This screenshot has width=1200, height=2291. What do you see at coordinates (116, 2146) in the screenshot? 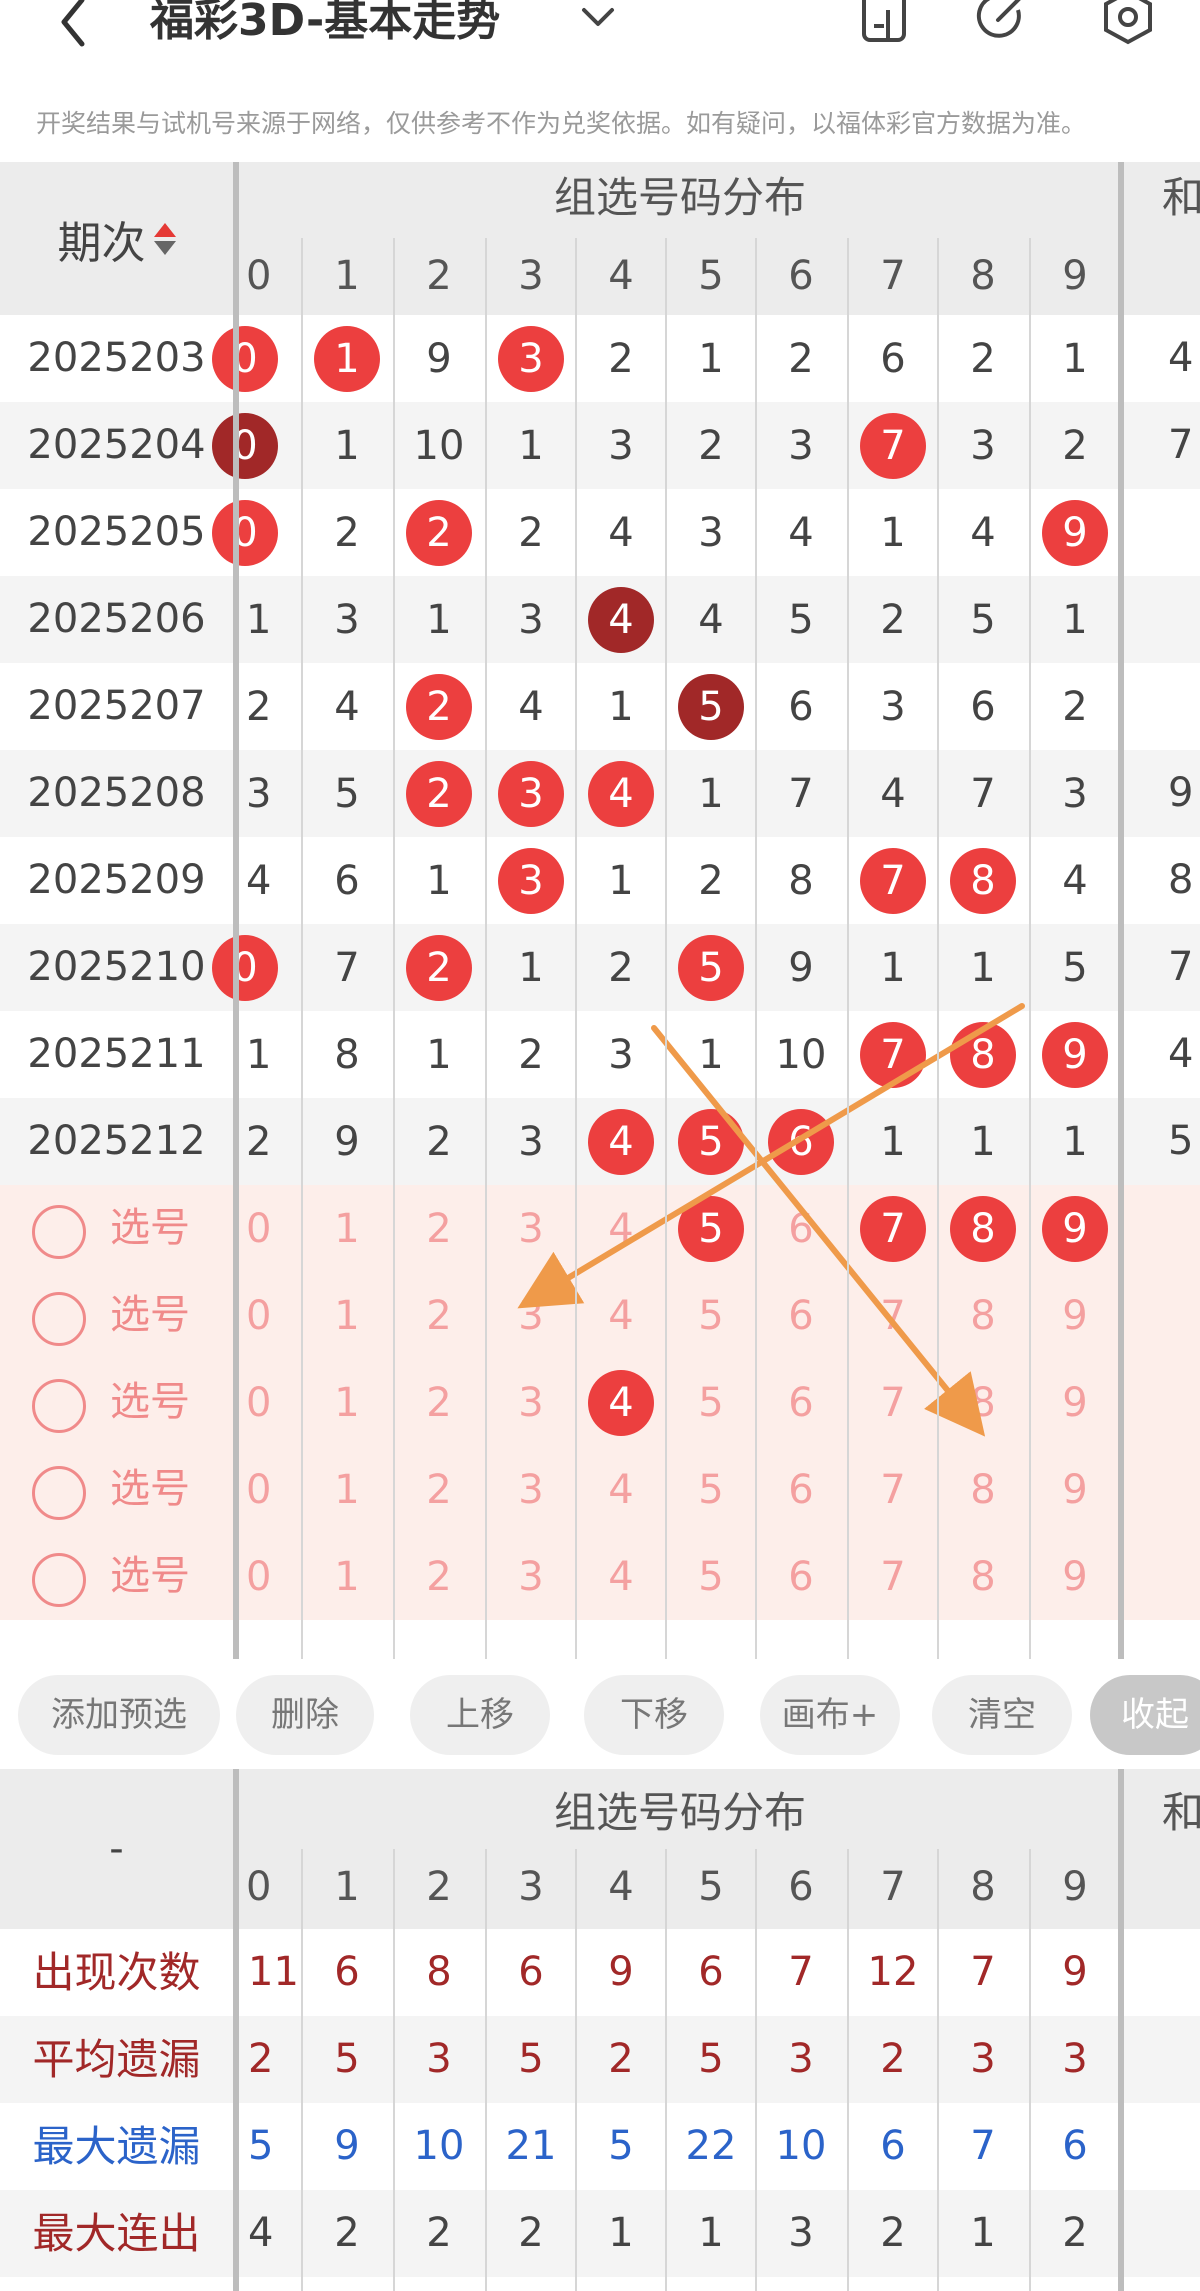
I see `stats-label: 最大遗漏` at bounding box center [116, 2146].